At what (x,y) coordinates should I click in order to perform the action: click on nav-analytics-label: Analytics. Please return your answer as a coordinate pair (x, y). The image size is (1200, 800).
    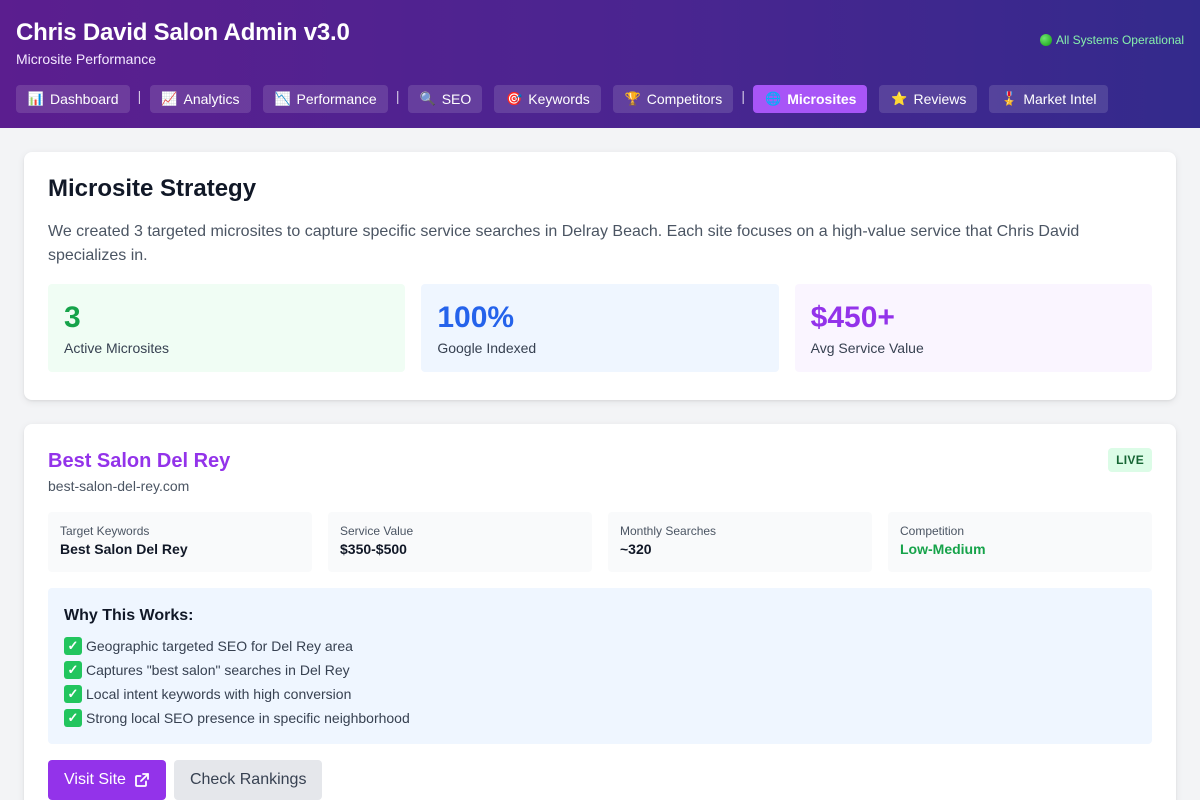
    Looking at the image, I should click on (211, 99).